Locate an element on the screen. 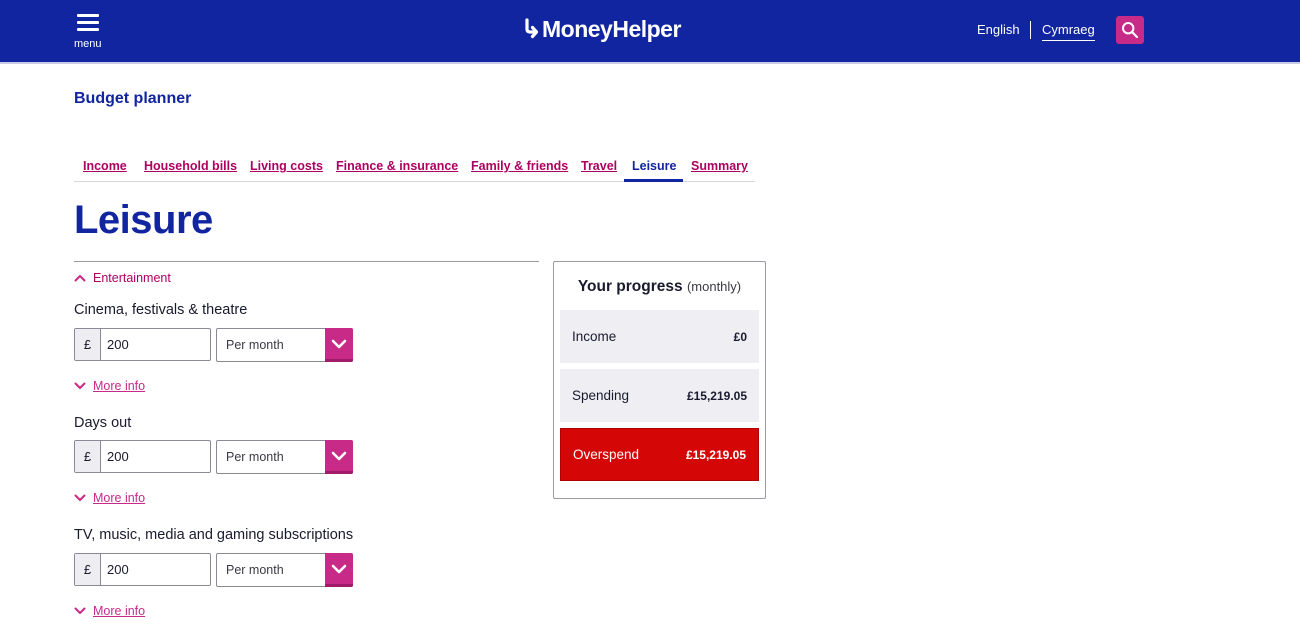  chevron-up-icon is located at coordinates (80, 278).